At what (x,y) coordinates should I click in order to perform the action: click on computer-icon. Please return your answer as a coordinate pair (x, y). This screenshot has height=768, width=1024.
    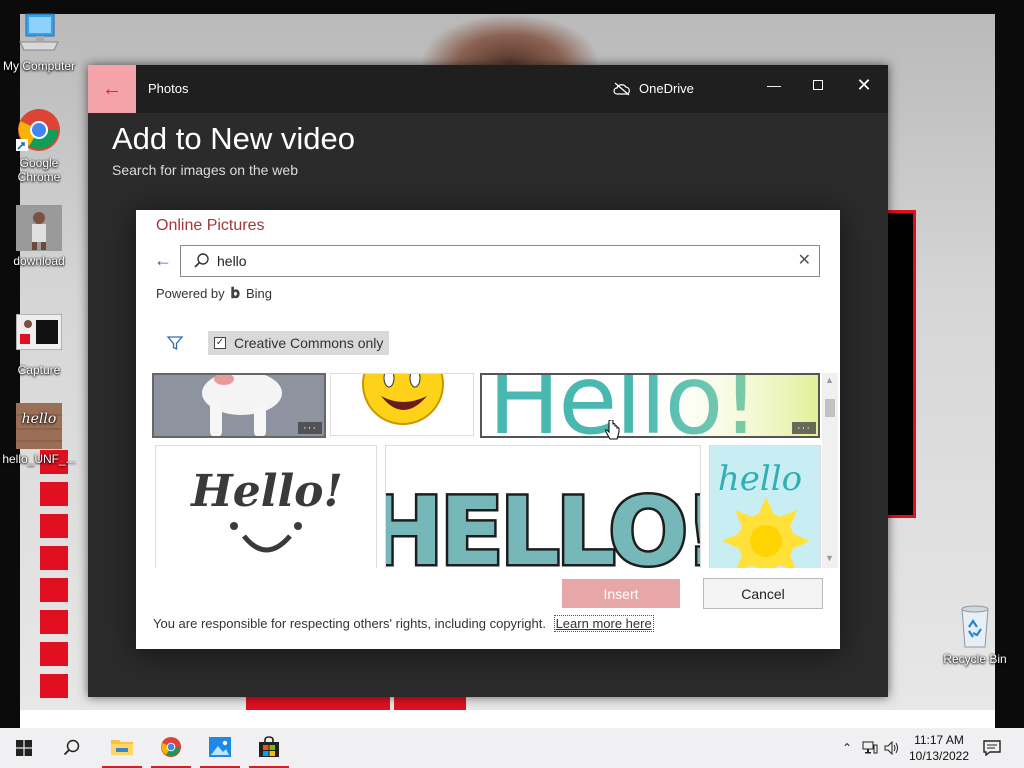
    Looking at the image, I should click on (39, 33).